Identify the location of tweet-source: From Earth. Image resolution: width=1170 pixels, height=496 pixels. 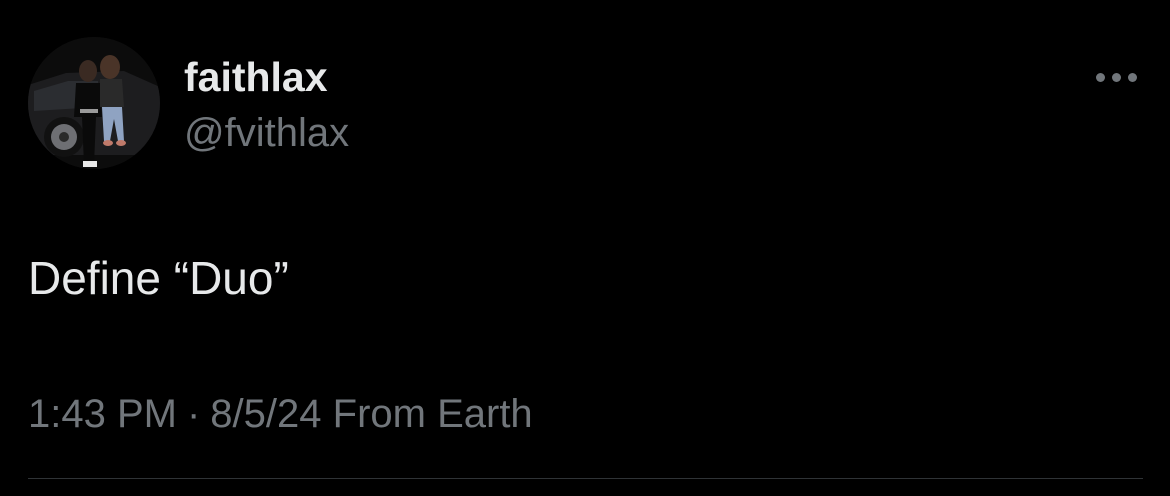
(432, 414).